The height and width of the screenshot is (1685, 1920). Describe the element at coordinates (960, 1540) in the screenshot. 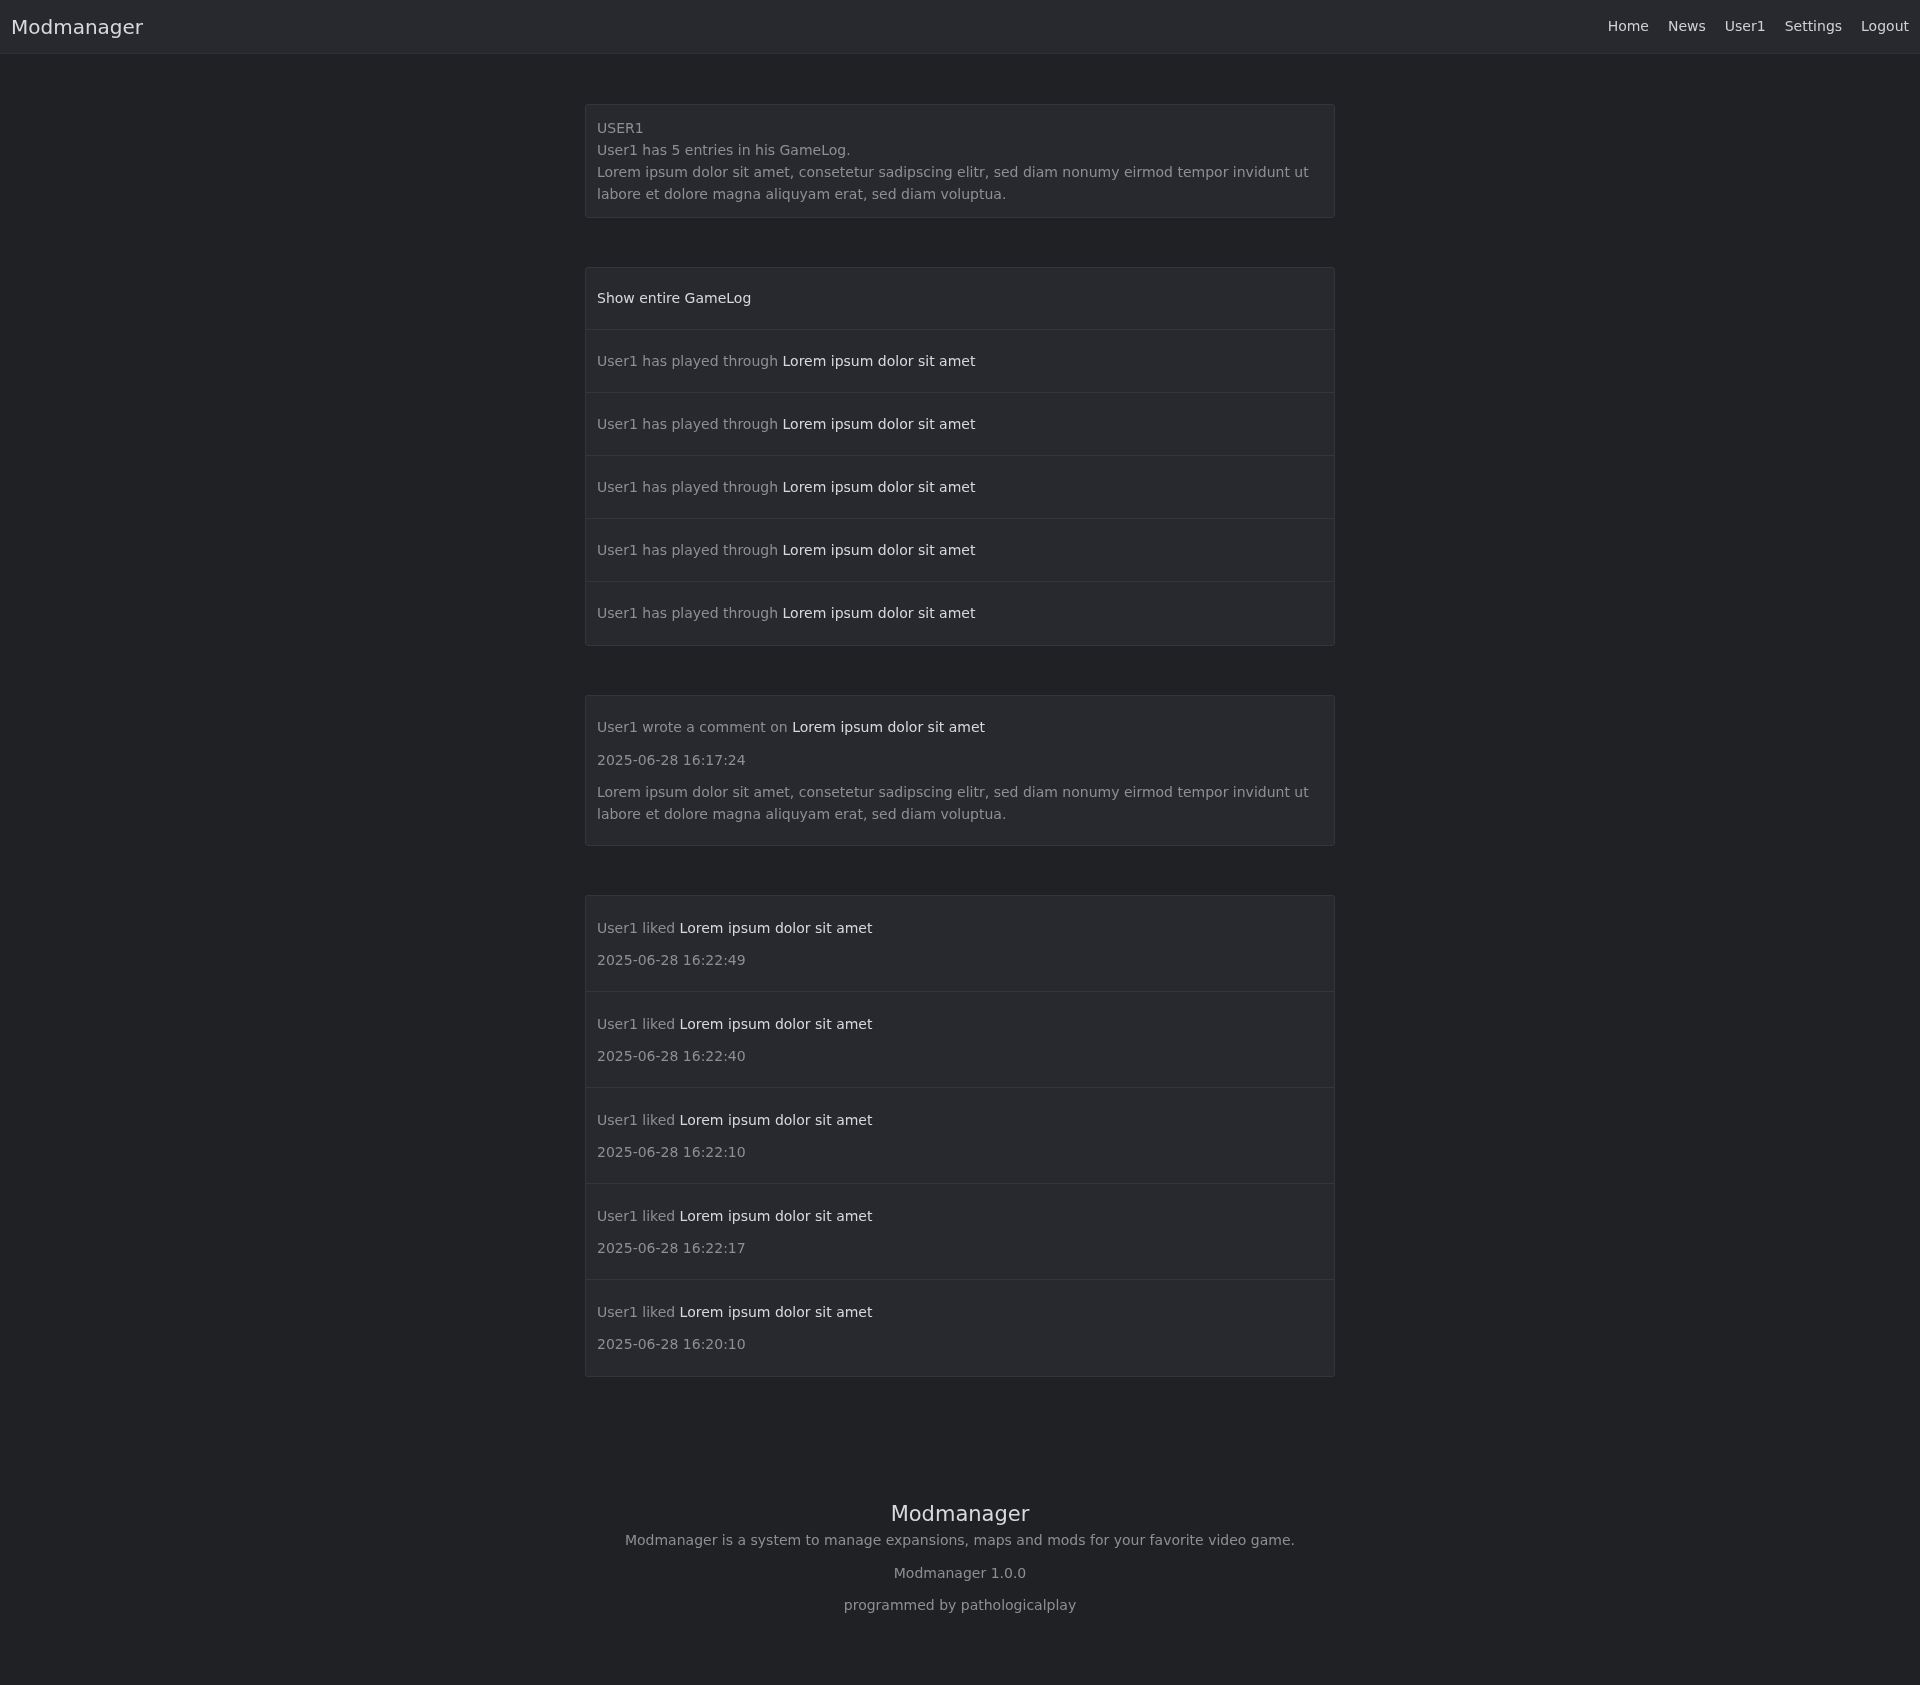

I see `footer-description: Modmanager is a system to manage expansions, maps and mods for your favorite video game.` at that location.